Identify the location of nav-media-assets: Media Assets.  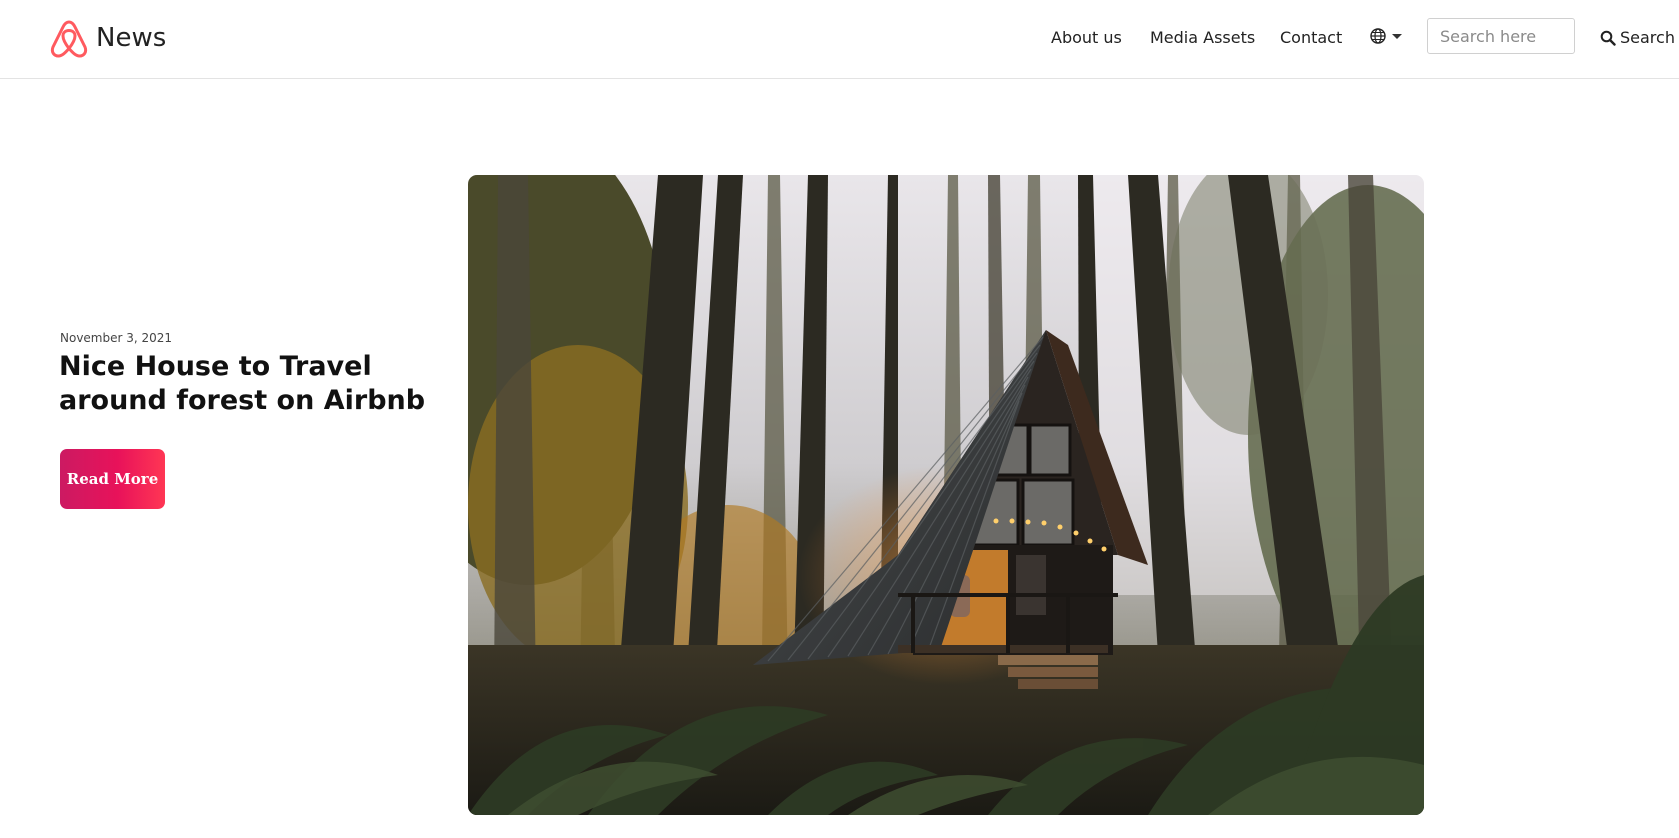
(1202, 37).